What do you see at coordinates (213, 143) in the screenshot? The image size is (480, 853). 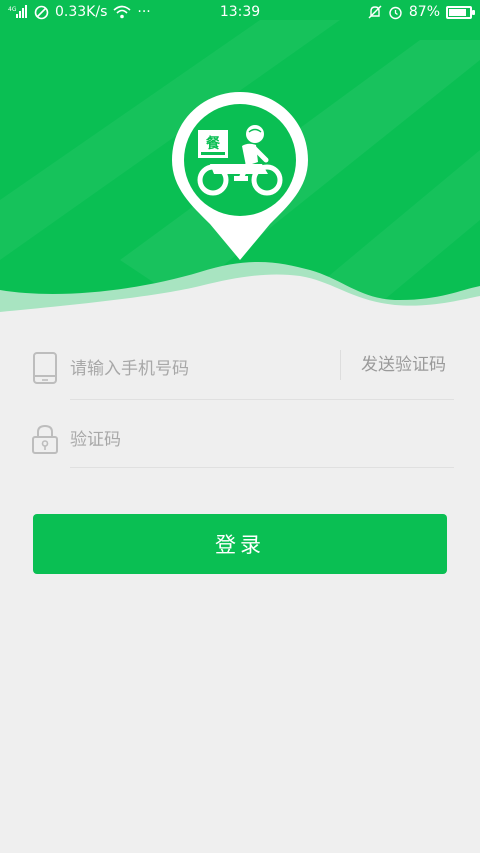 I see `logo-badge-char: 餐` at bounding box center [213, 143].